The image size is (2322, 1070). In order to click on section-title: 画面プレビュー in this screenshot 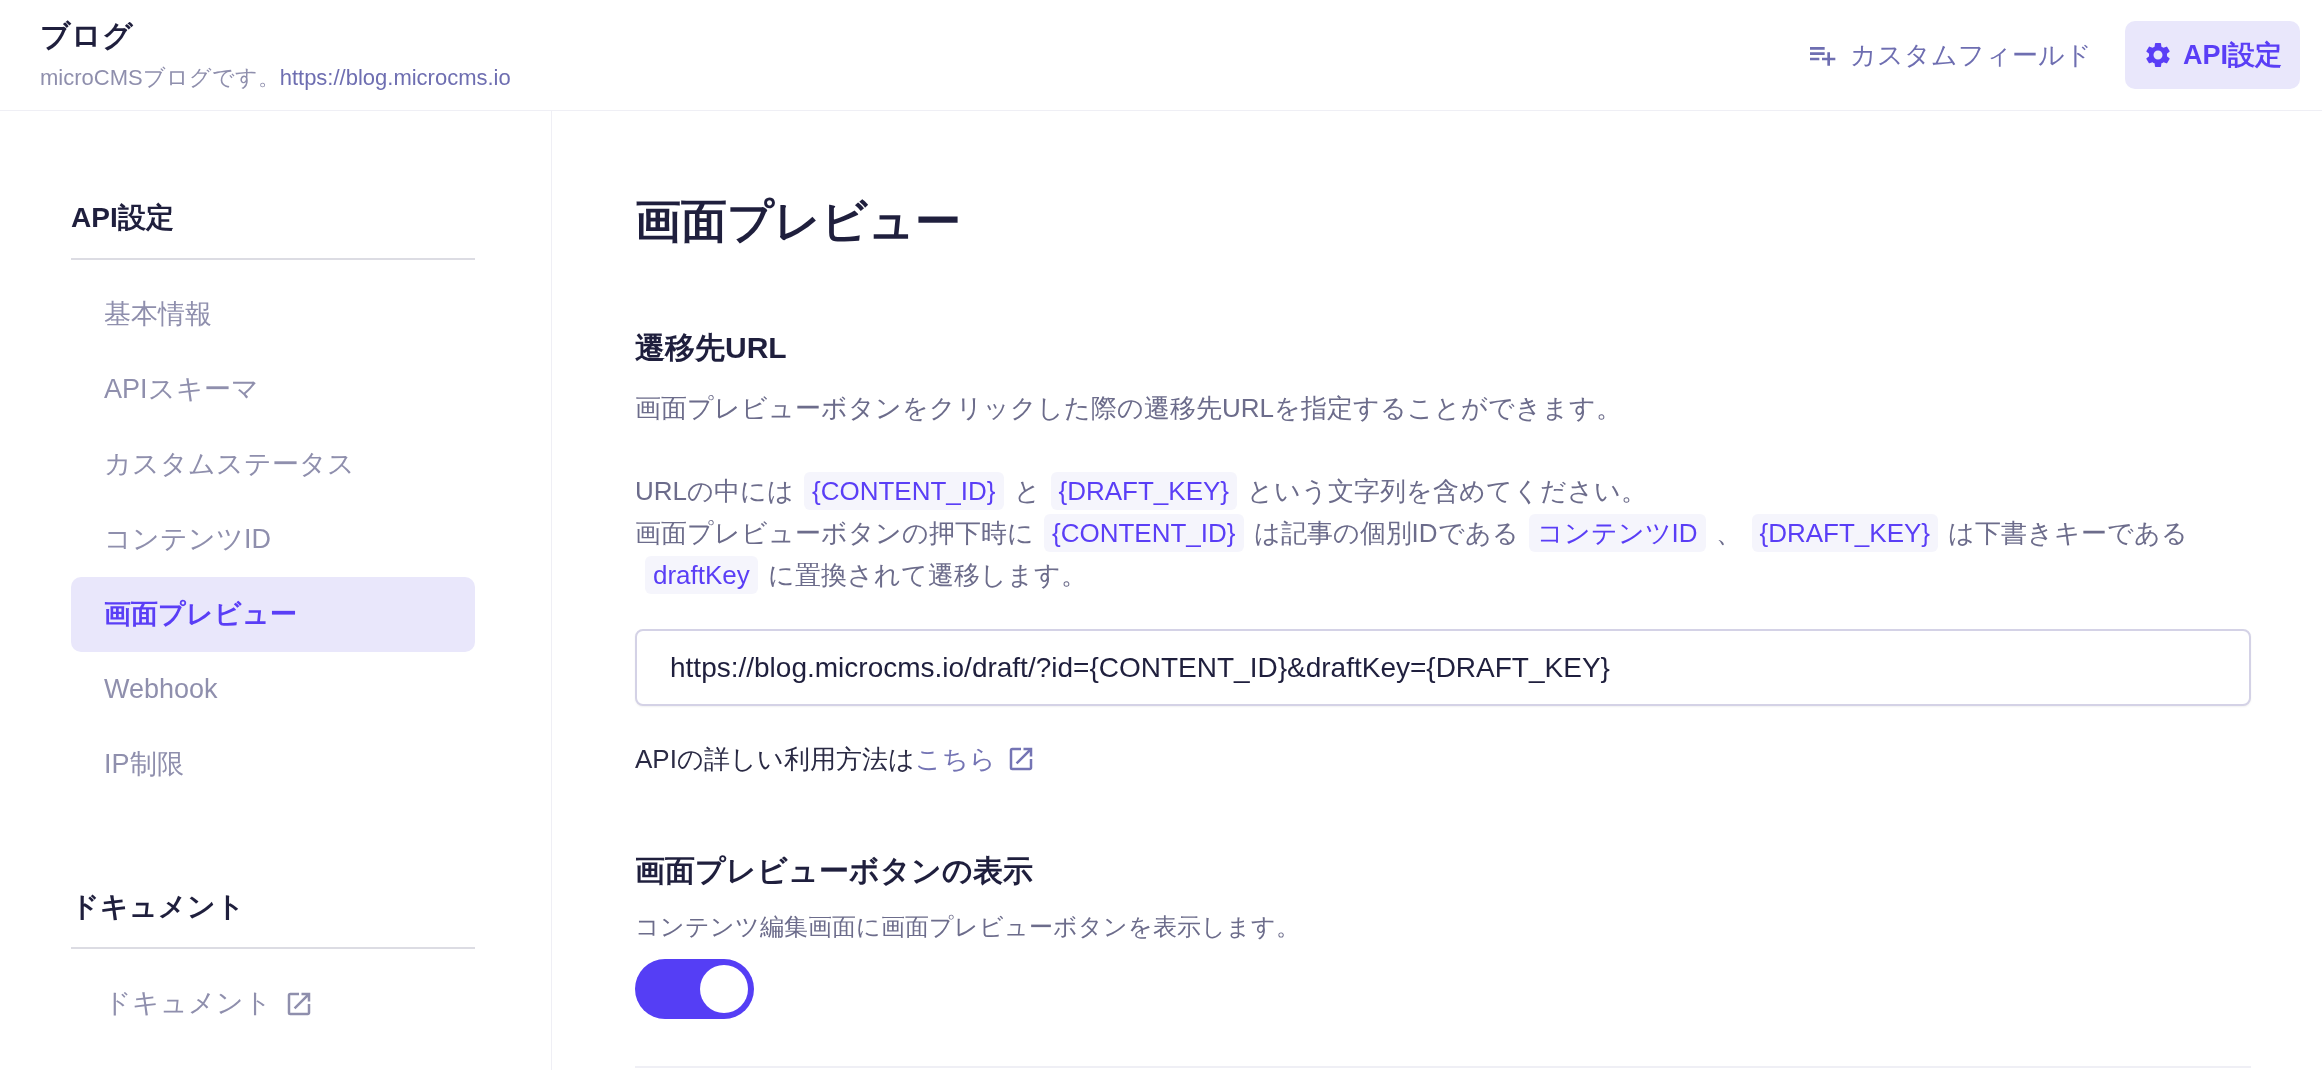, I will do `click(798, 221)`.